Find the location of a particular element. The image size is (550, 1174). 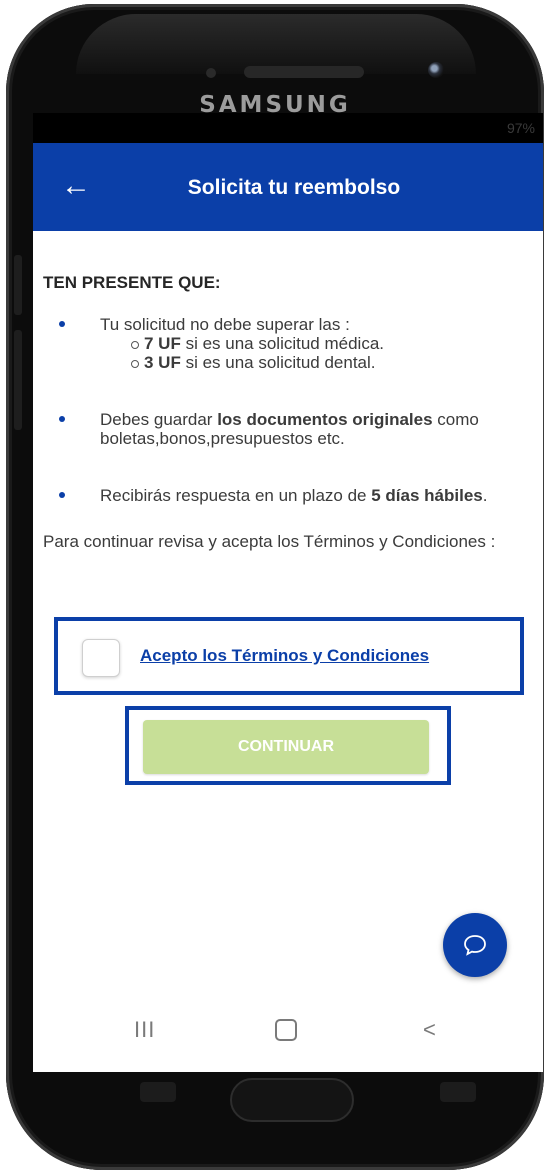

response-bold: 5 días hábiles is located at coordinates (427, 495).